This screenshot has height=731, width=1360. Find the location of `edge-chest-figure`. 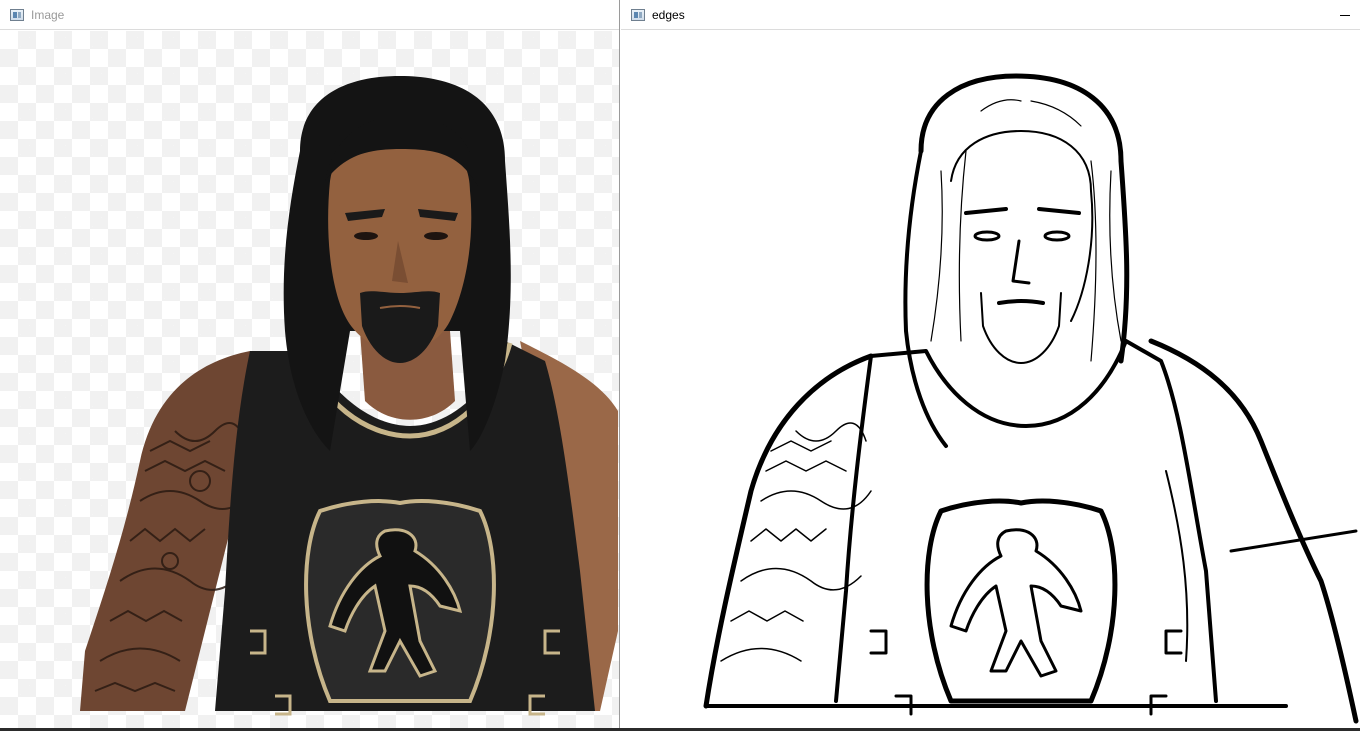

edge-chest-figure is located at coordinates (1016, 603).